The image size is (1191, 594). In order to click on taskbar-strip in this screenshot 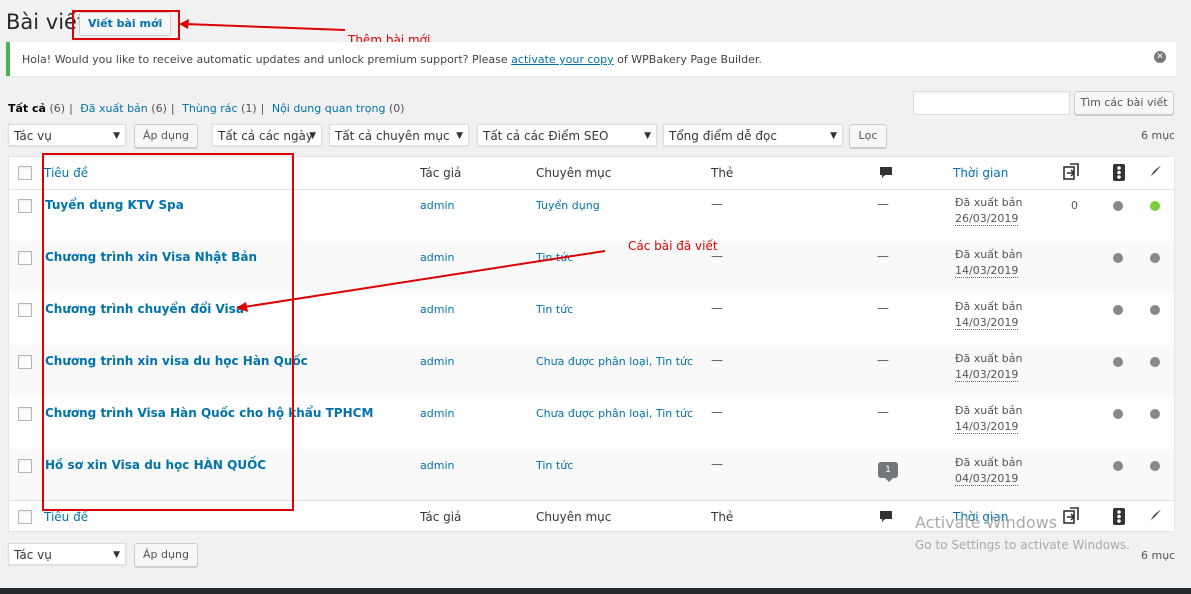, I will do `click(595, 591)`.